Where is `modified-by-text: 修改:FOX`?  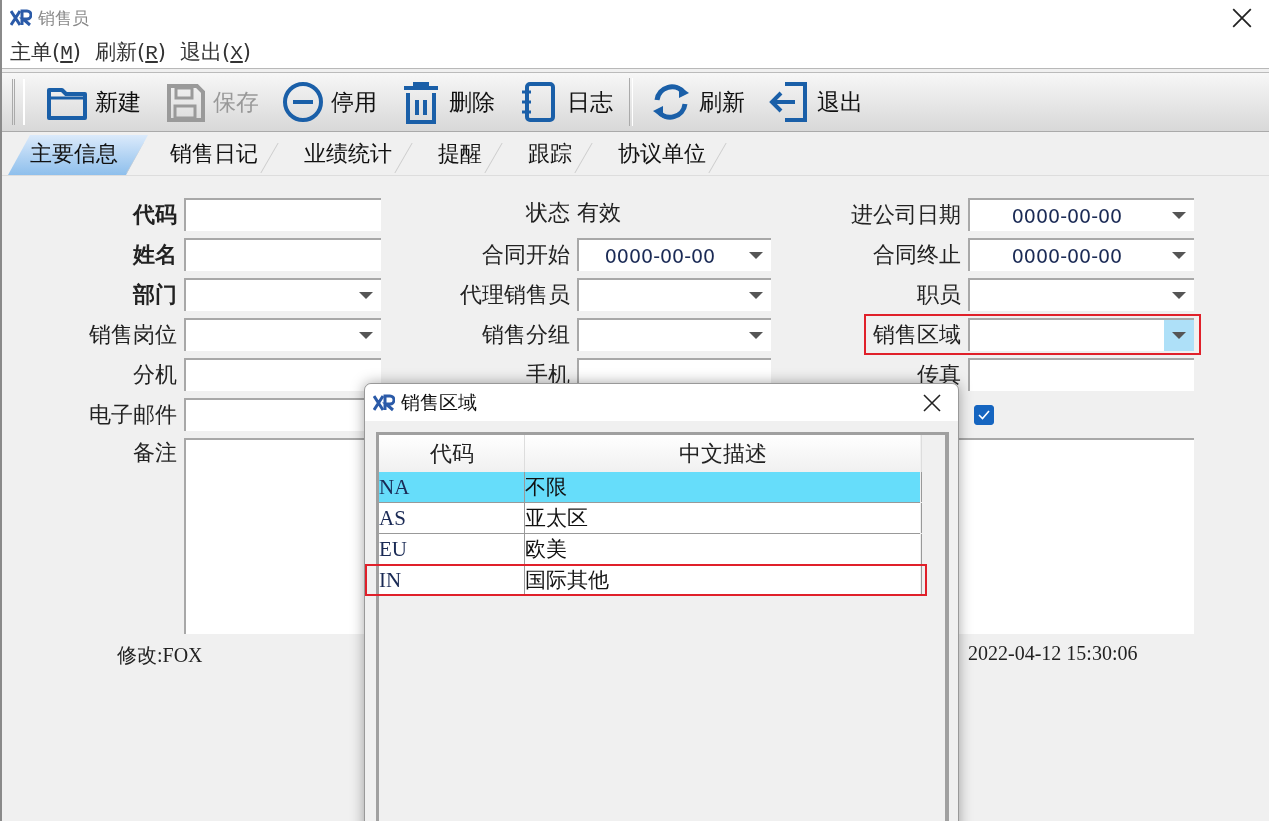 modified-by-text: 修改:FOX is located at coordinates (160, 655).